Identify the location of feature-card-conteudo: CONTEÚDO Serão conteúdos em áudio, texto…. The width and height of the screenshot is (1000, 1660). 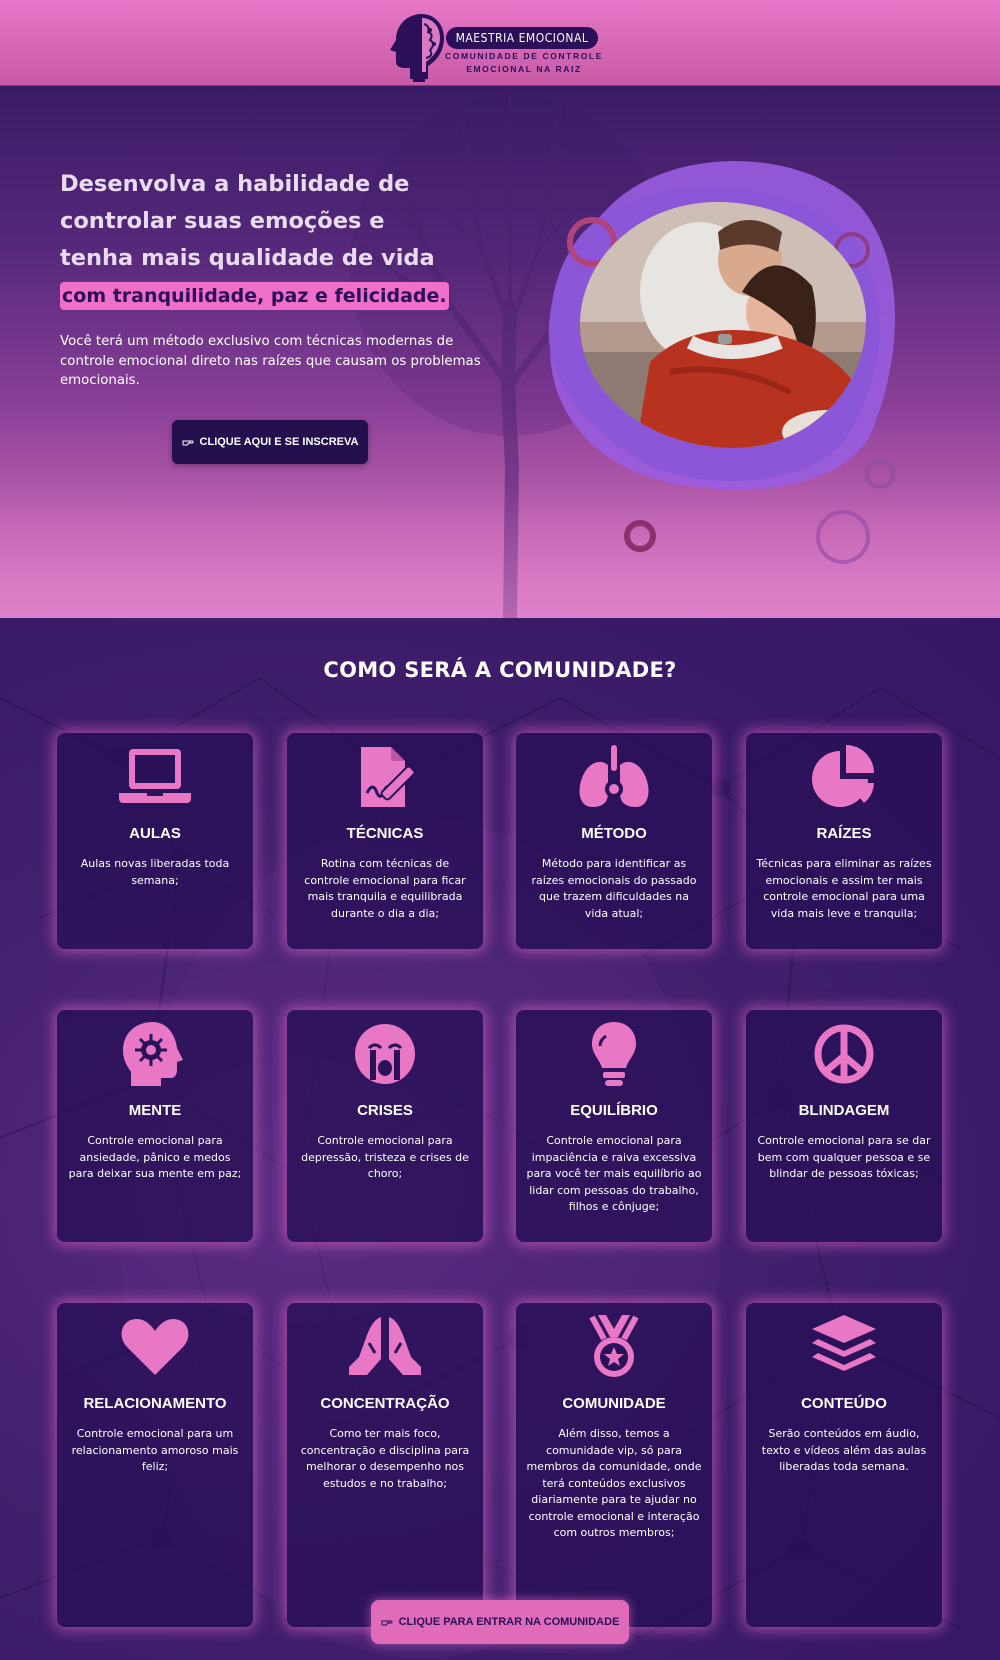
(844, 1465).